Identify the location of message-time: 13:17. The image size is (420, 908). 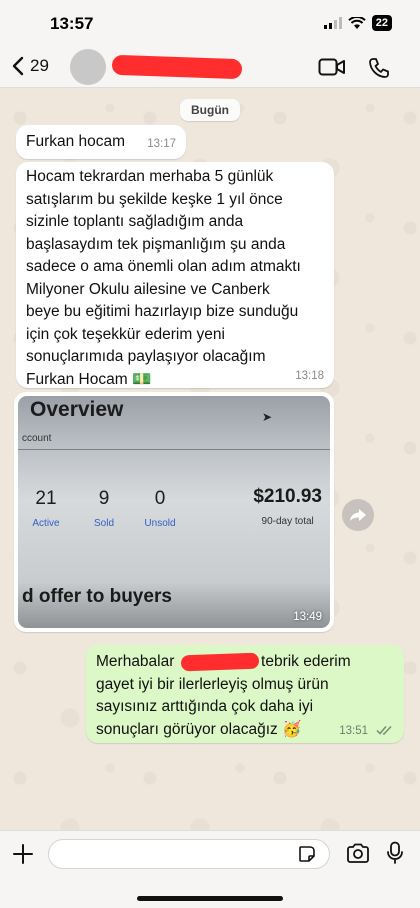
(161, 144).